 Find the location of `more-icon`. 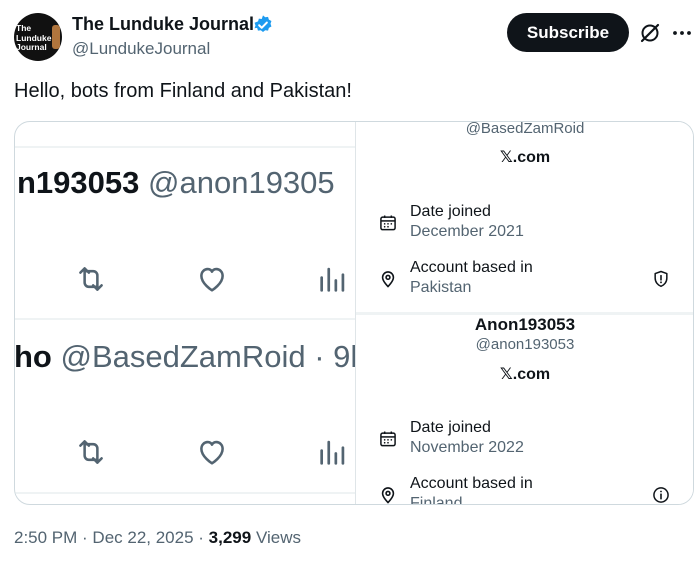

more-icon is located at coordinates (682, 33).